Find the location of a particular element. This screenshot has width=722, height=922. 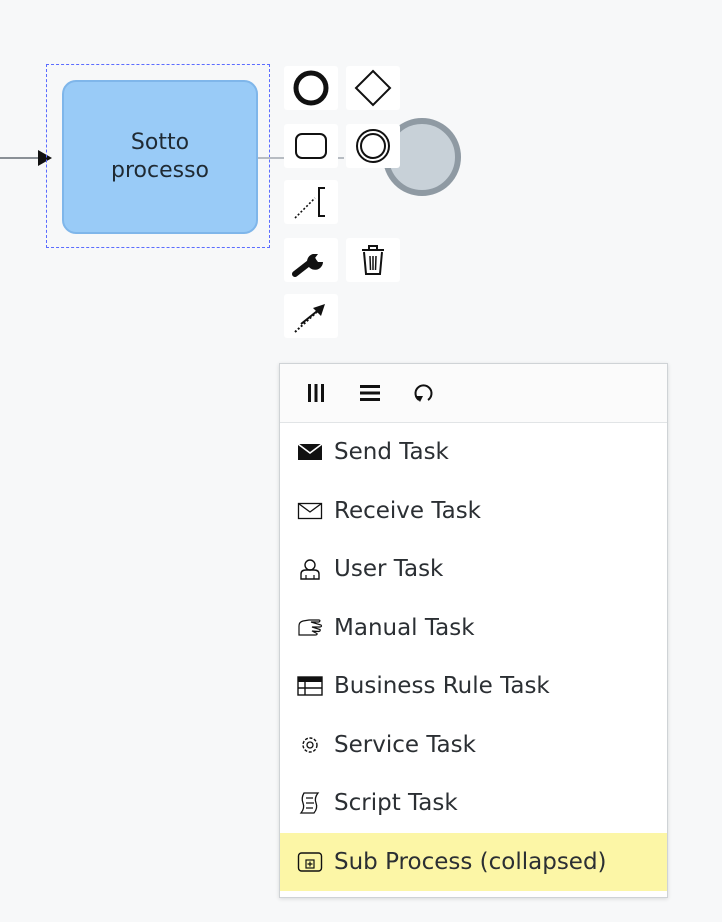

delete-button is located at coordinates (373, 260).